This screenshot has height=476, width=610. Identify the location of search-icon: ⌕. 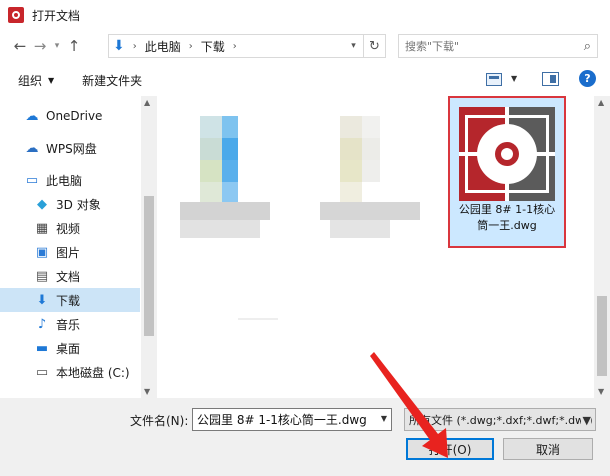
(587, 46).